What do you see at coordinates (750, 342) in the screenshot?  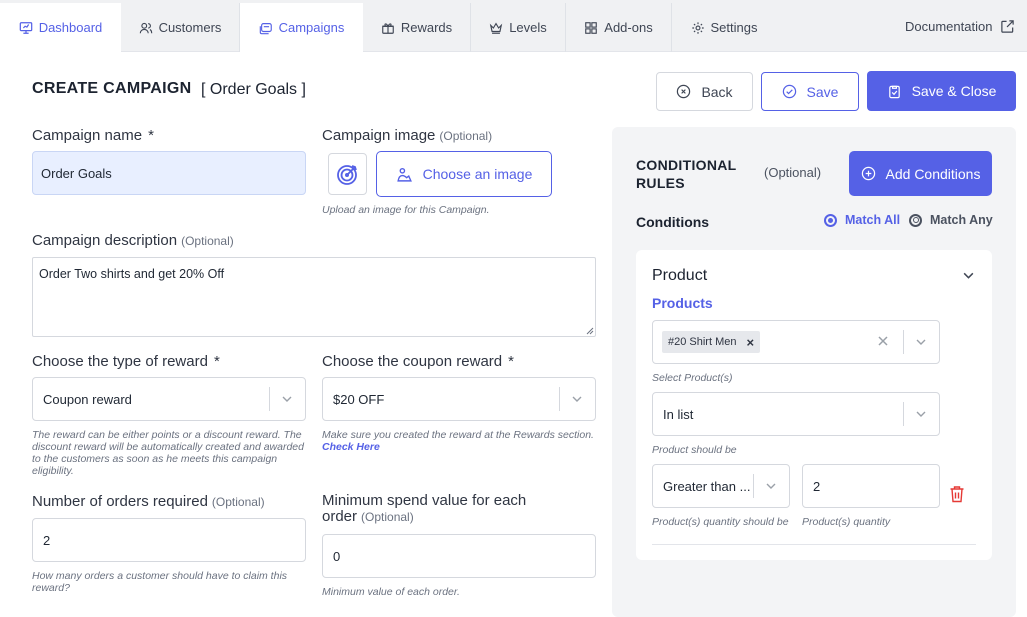 I see `remove-chip-icon: ×` at bounding box center [750, 342].